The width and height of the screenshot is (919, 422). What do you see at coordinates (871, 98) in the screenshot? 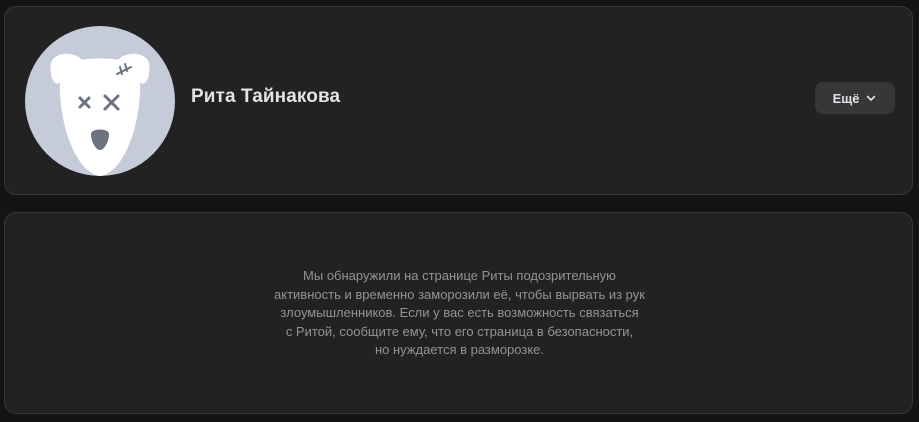
I see `chevron-down-icon` at bounding box center [871, 98].